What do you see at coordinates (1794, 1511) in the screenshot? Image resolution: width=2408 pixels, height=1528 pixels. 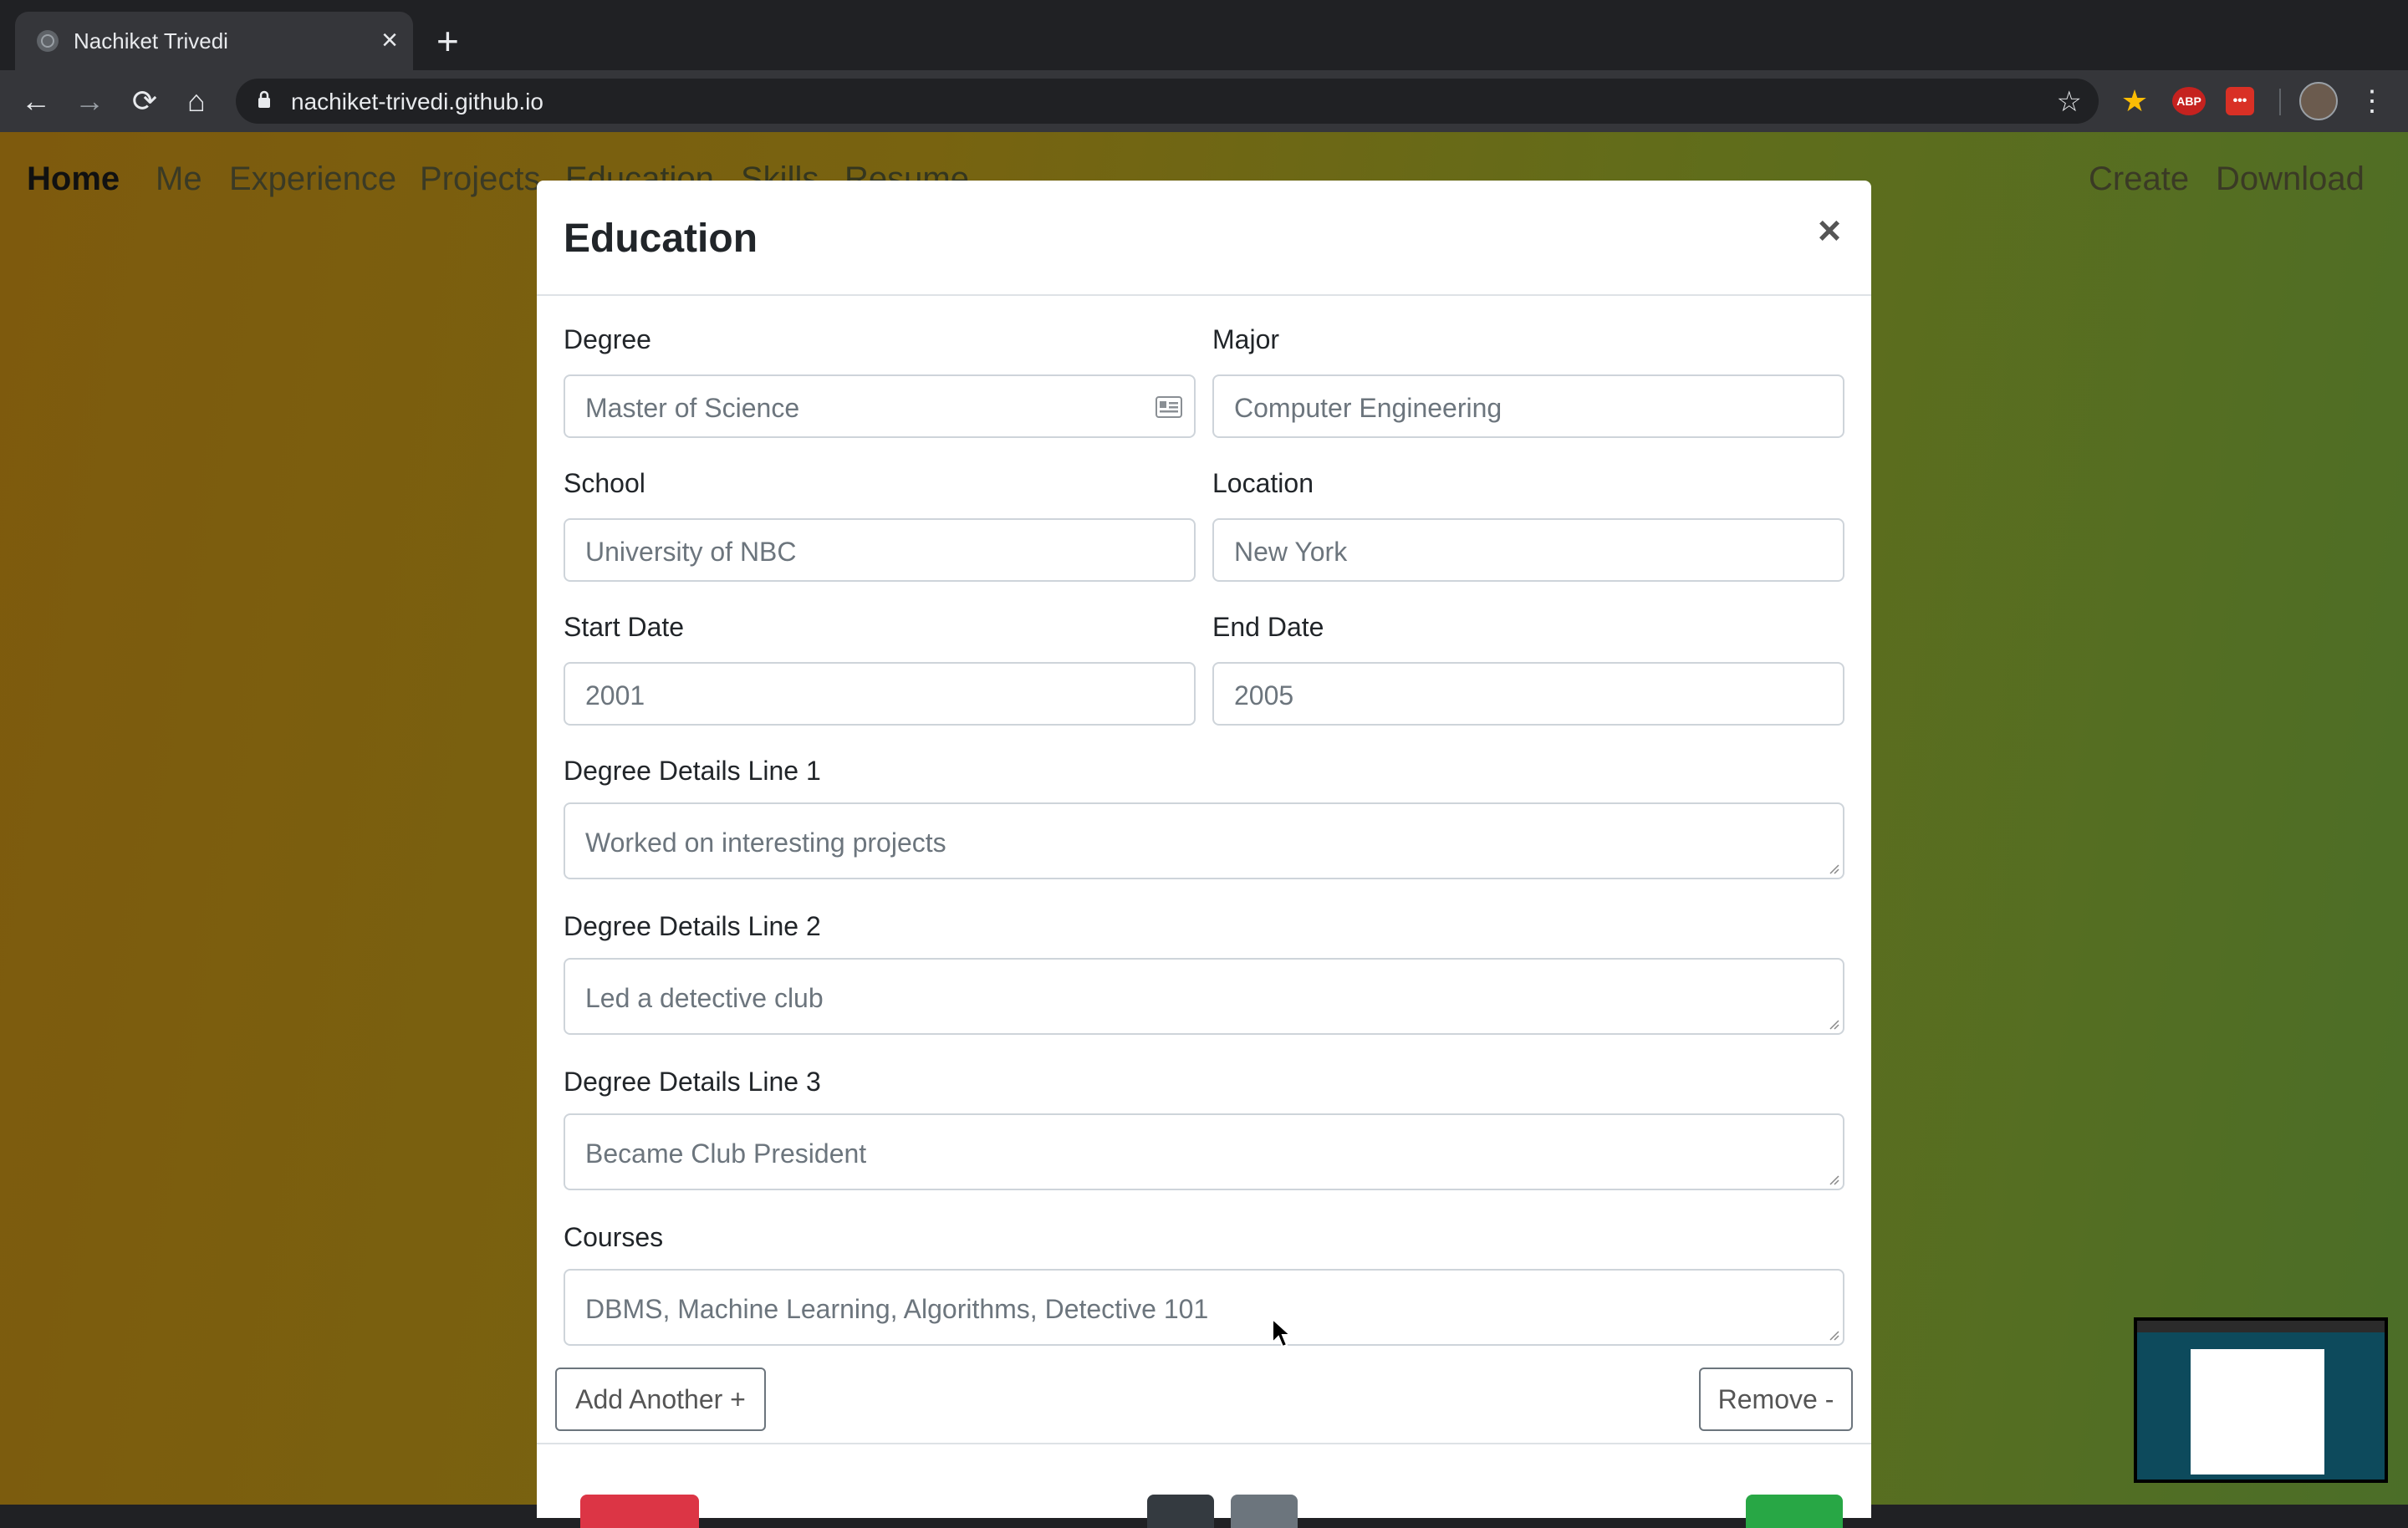 I see `save-button` at bounding box center [1794, 1511].